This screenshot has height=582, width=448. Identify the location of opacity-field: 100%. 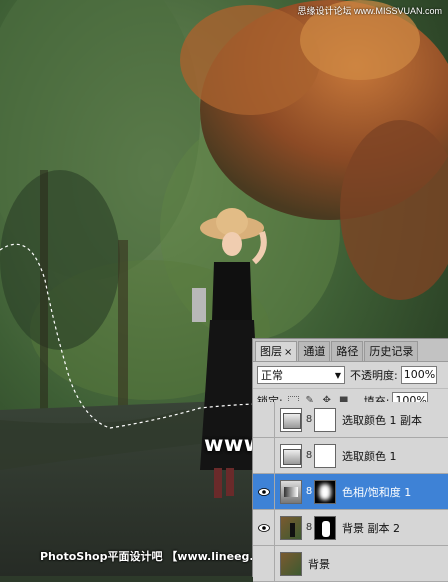
(418, 375).